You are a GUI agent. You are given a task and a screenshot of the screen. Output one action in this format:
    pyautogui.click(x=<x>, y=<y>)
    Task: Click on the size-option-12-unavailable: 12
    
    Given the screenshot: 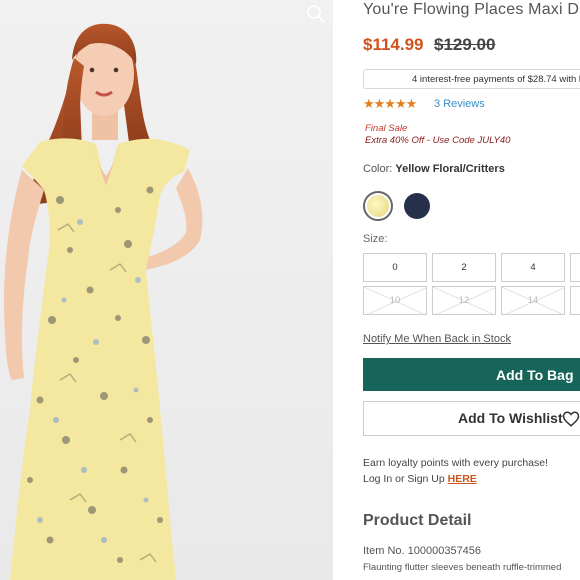 What is the action you would take?
    pyautogui.click(x=464, y=300)
    